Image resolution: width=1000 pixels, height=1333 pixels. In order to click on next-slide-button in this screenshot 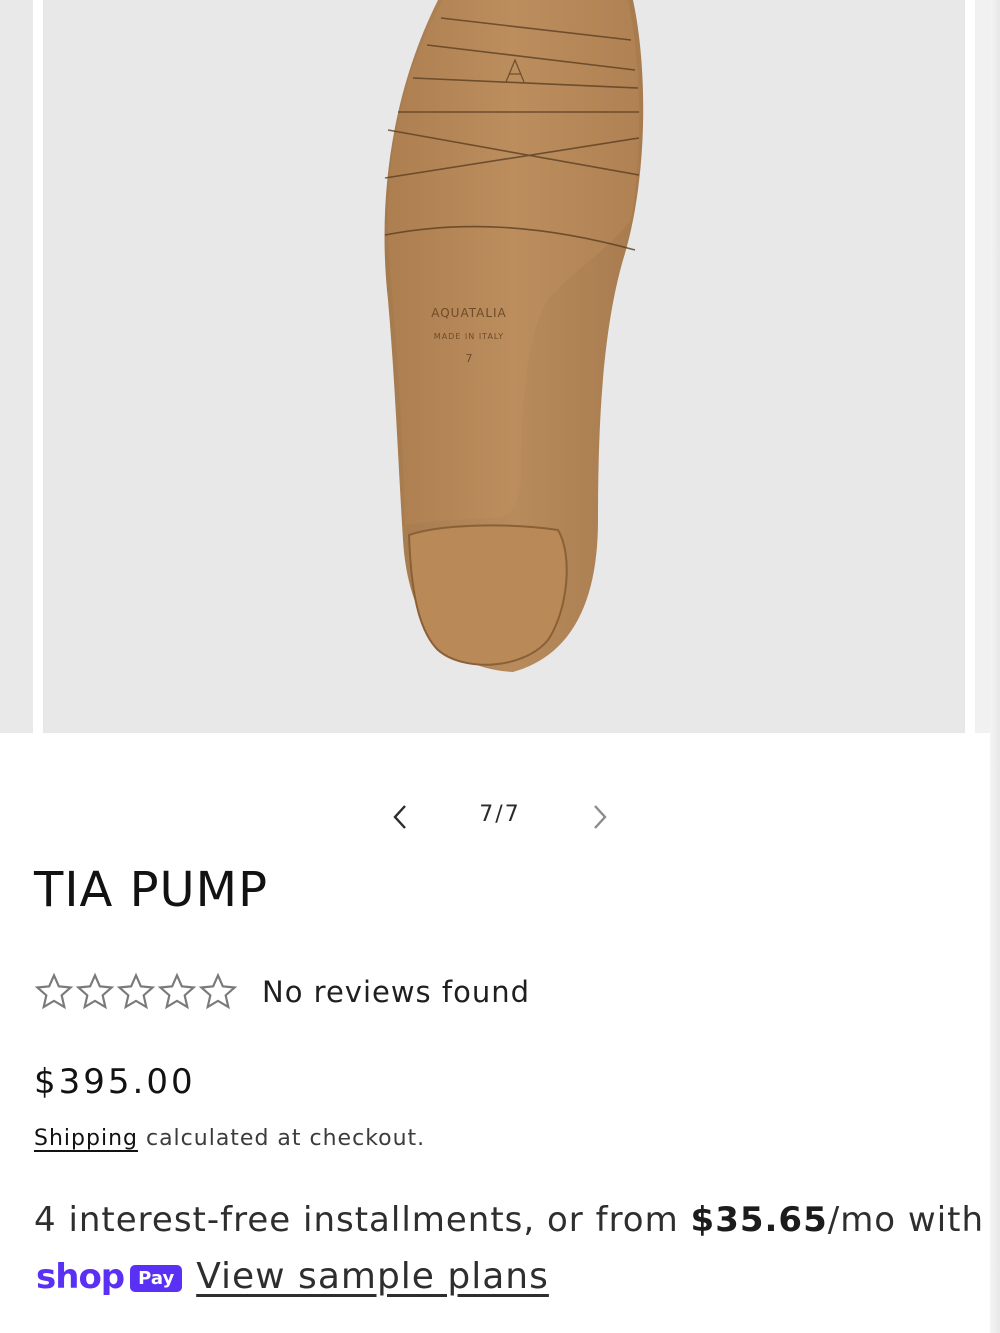, I will do `click(600, 817)`.